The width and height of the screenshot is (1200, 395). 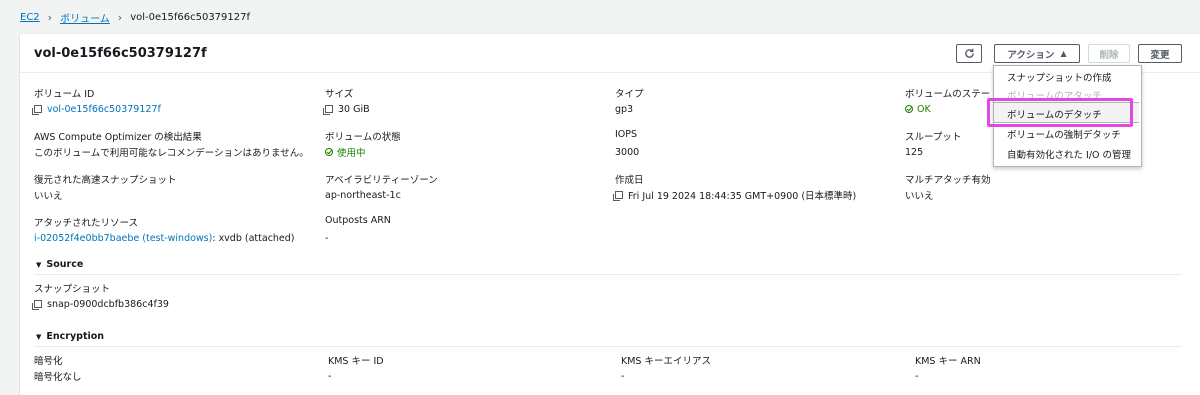 What do you see at coordinates (626, 134) in the screenshot?
I see `iops-label: IOPS` at bounding box center [626, 134].